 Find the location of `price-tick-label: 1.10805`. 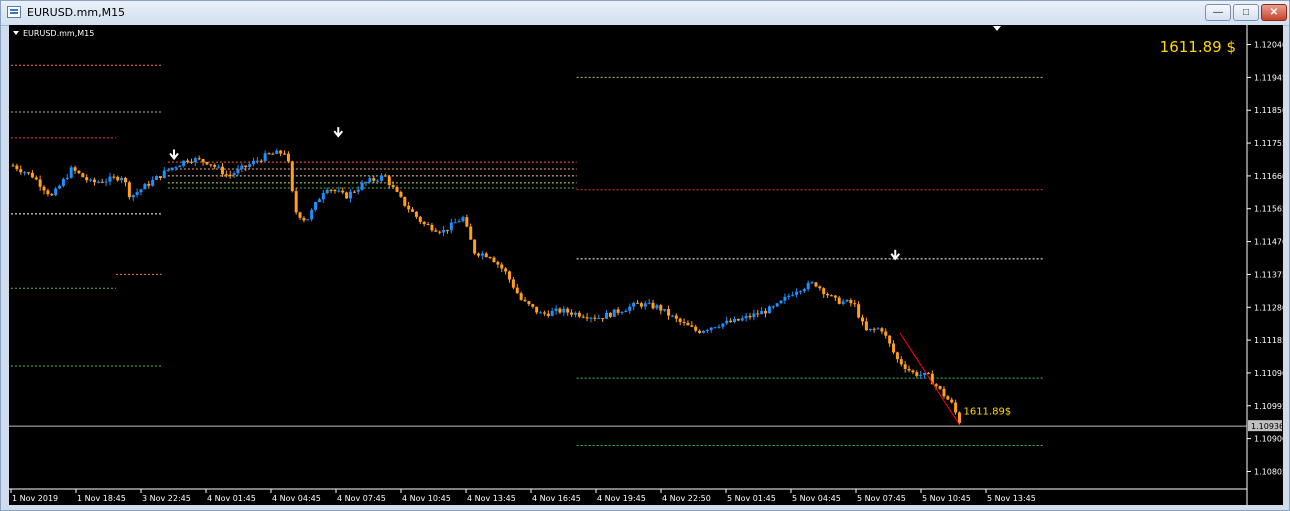

price-tick-label: 1.10805 is located at coordinates (1268, 471).